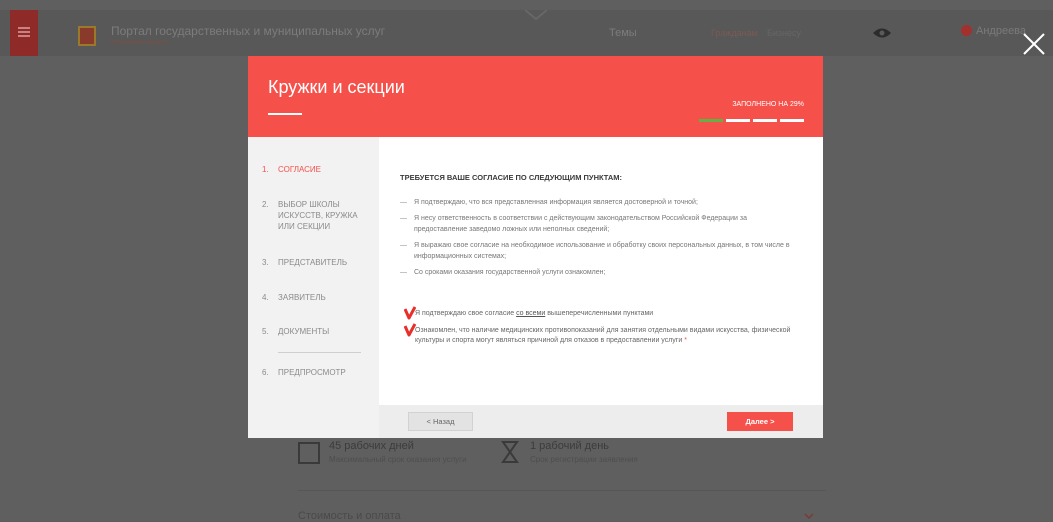 The width and height of the screenshot is (1053, 522). What do you see at coordinates (1001, 31) in the screenshot?
I see `user-name: Андреева` at bounding box center [1001, 31].